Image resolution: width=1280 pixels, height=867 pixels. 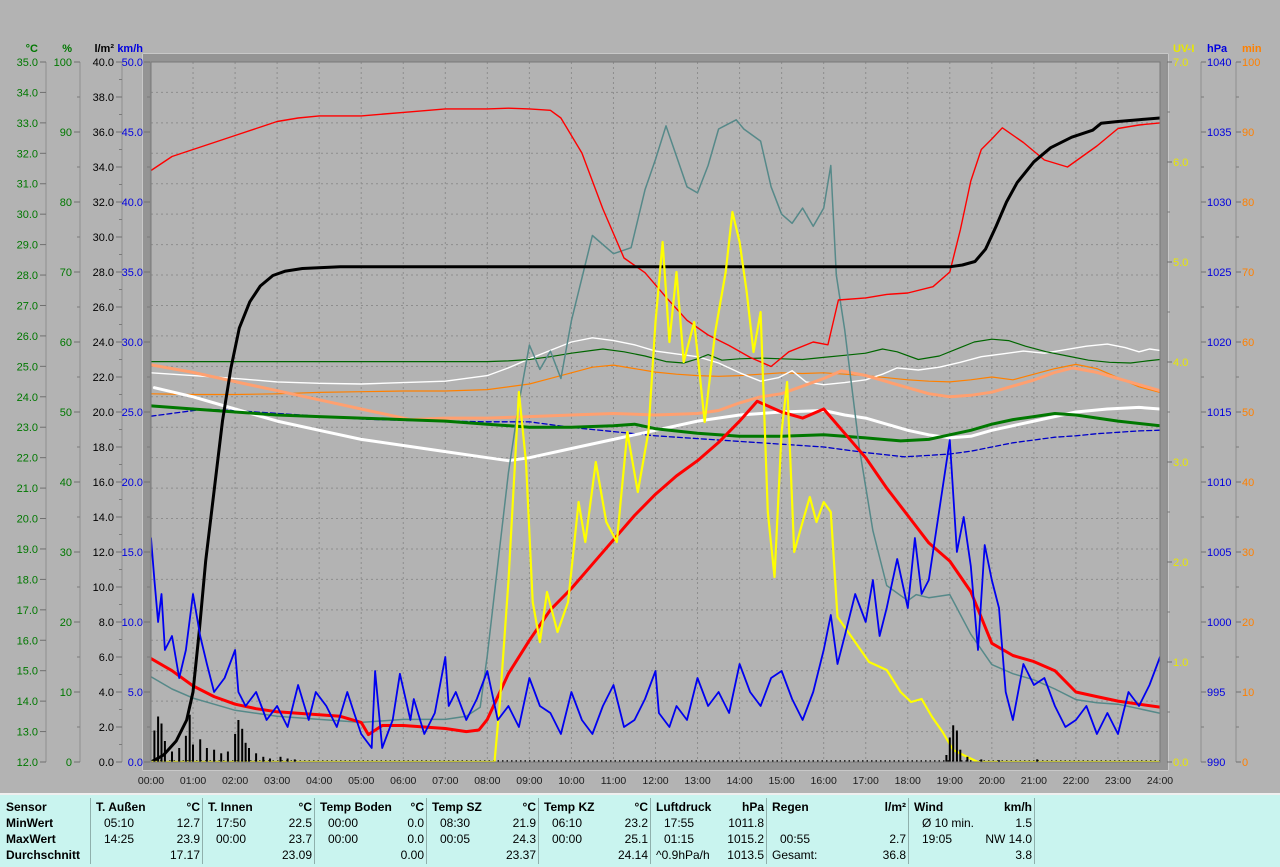 I want to click on svg-text: 21.0, so click(x=27, y=489).